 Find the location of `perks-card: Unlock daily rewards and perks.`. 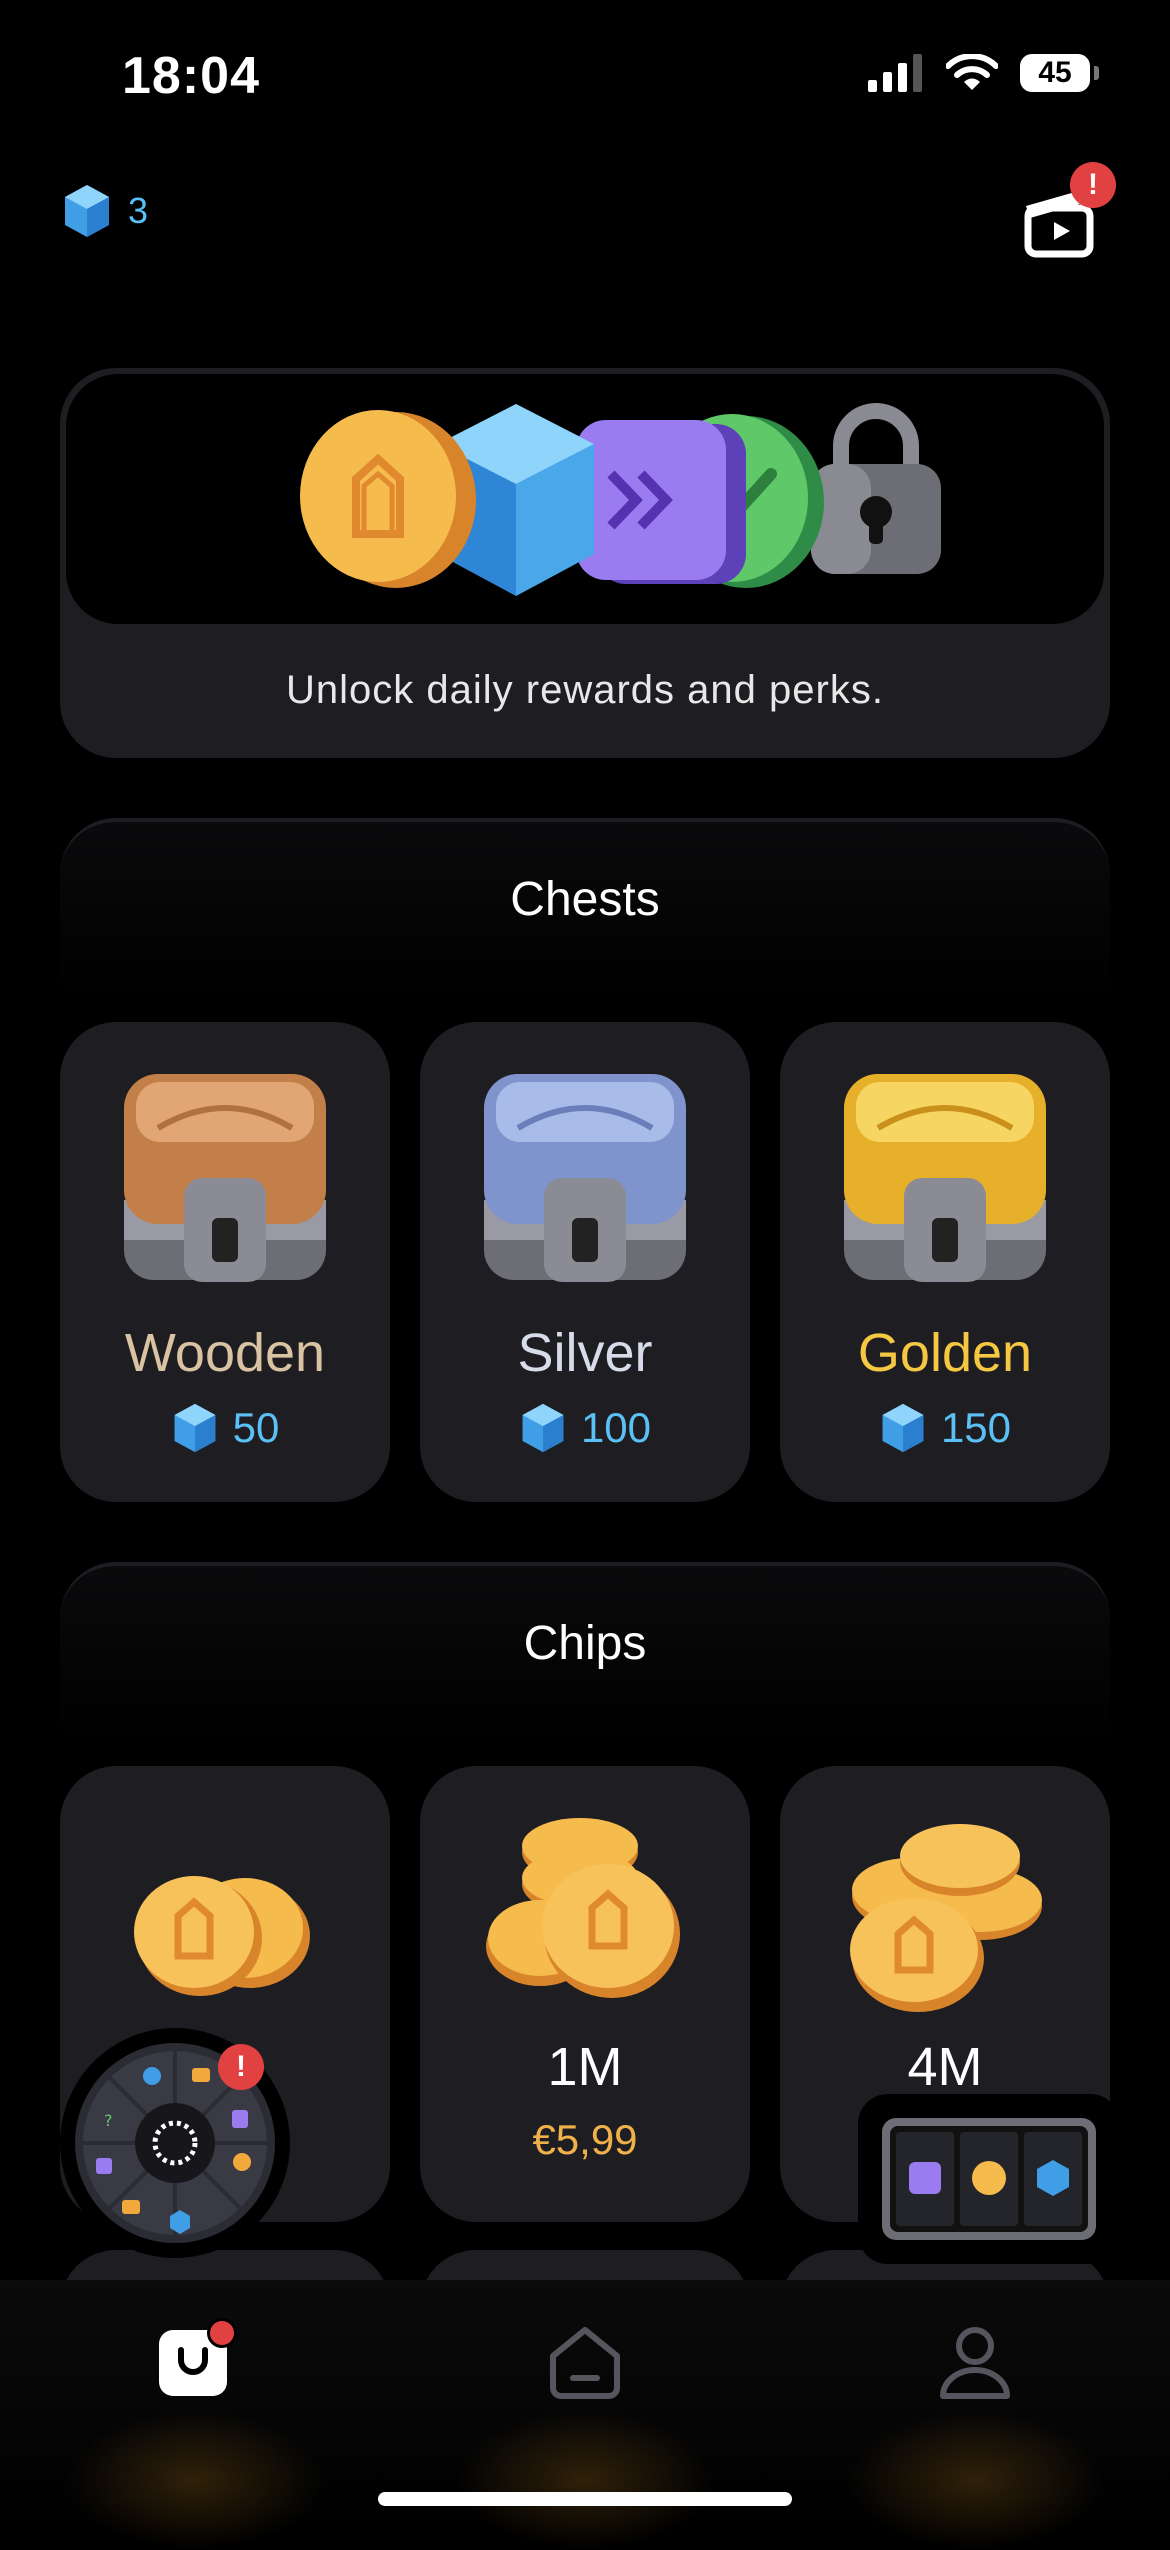

perks-card: Unlock daily rewards and perks. is located at coordinates (585, 563).